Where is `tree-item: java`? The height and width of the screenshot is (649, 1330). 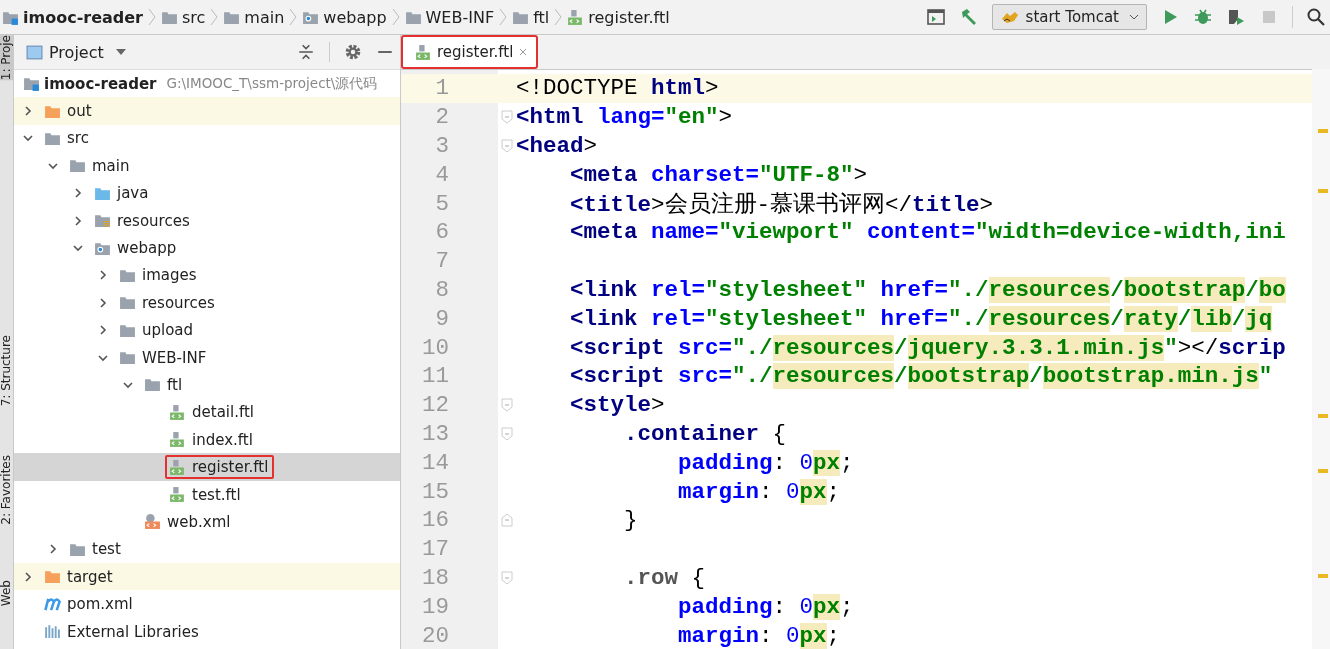 tree-item: java is located at coordinates (133, 193).